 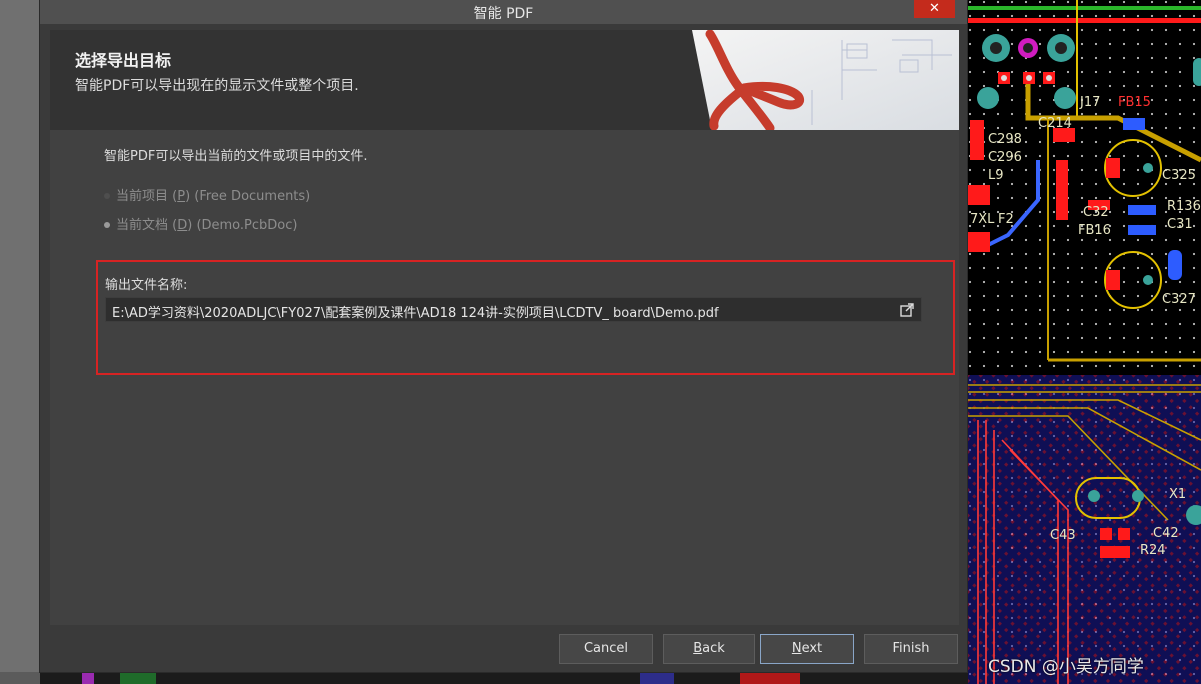 What do you see at coordinates (147, 225) in the screenshot?
I see `option-label: 当前文档 (` at bounding box center [147, 225].